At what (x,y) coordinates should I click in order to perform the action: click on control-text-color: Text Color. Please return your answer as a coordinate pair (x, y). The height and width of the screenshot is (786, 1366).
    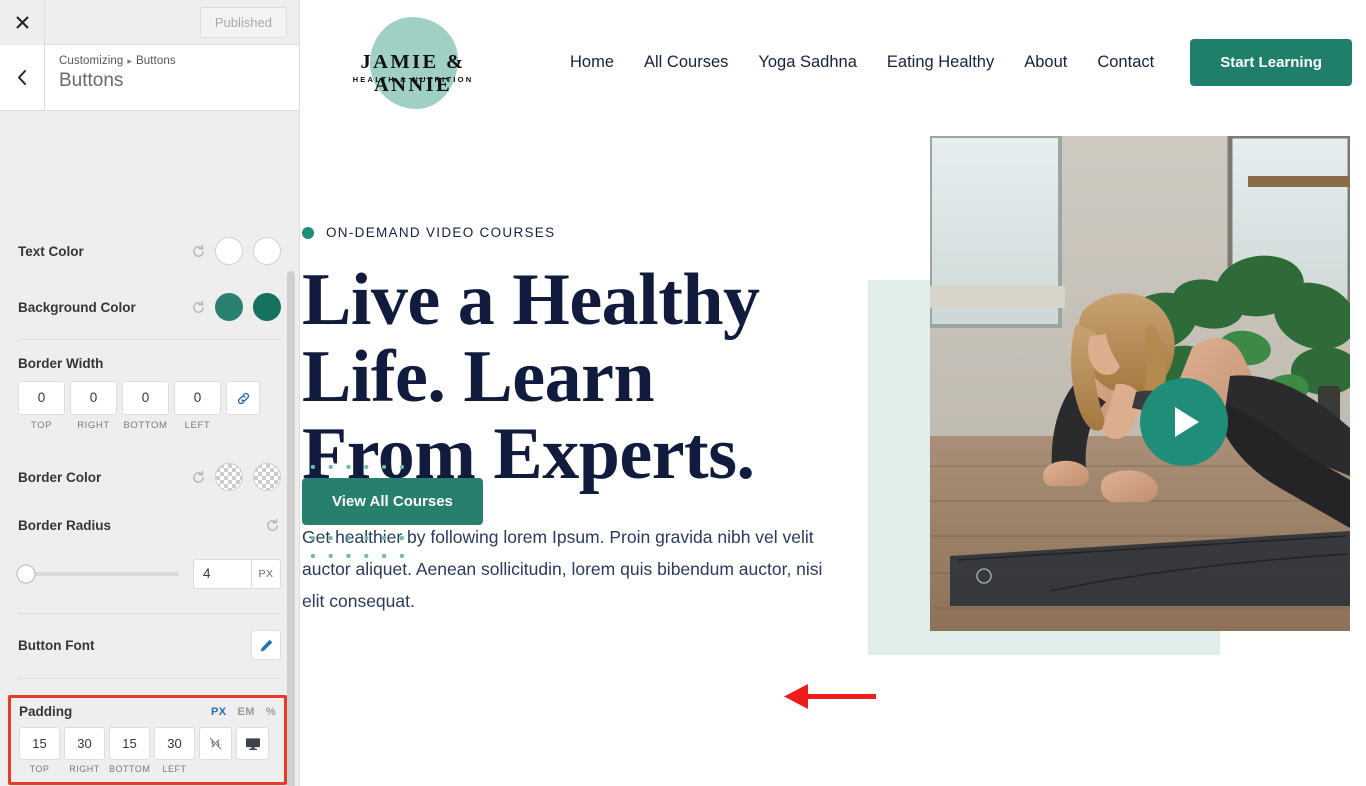
    Looking at the image, I should click on (149, 251).